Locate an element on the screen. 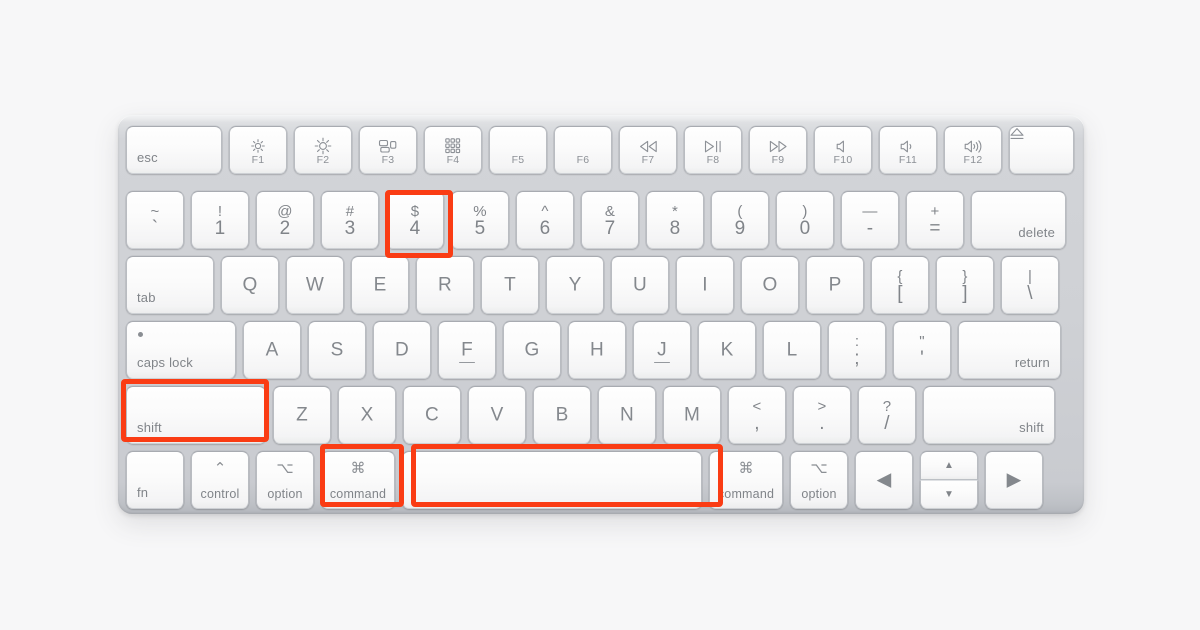 The width and height of the screenshot is (1200, 630). key-quote: " ' is located at coordinates (922, 350).